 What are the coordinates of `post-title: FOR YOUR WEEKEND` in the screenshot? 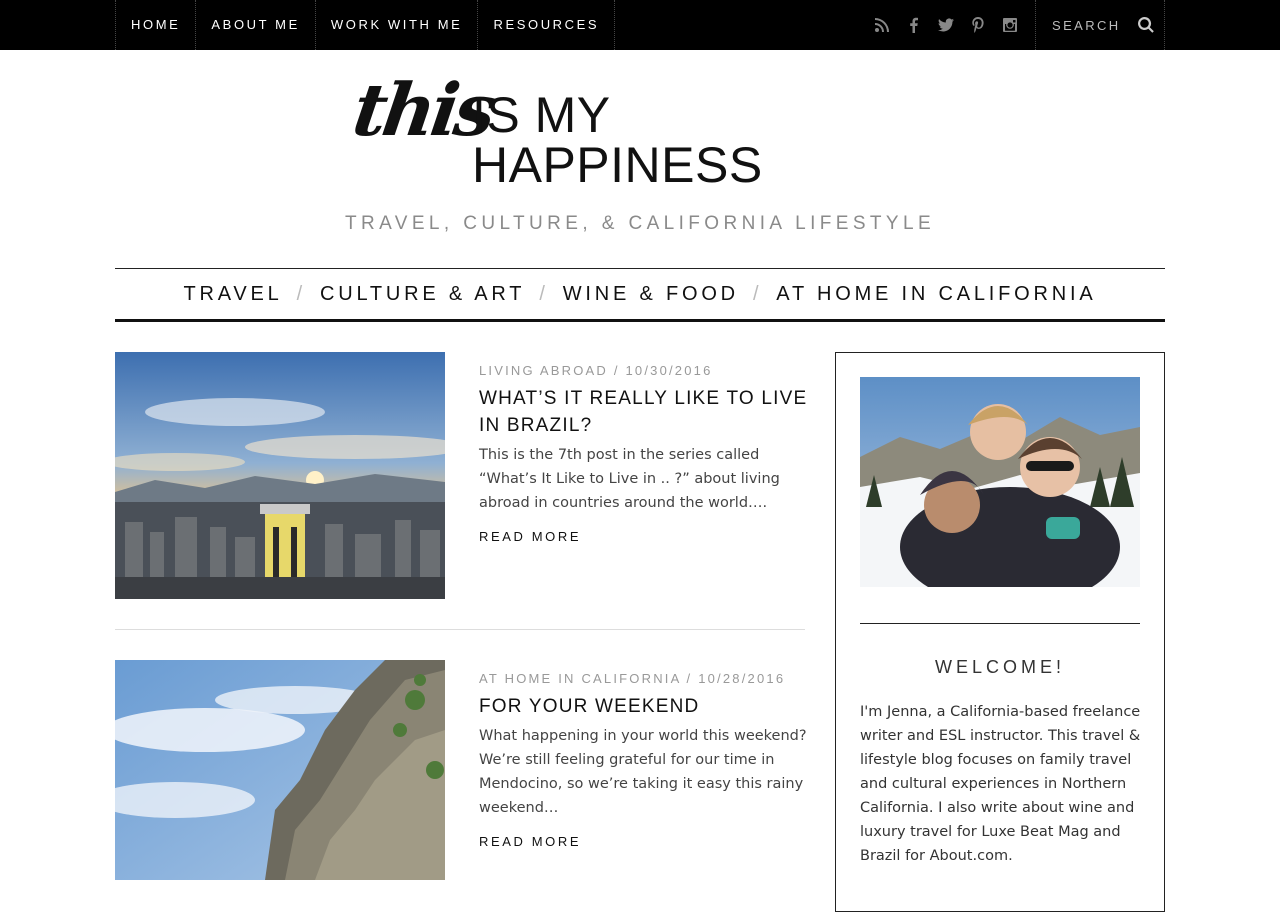 It's located at (644, 706).